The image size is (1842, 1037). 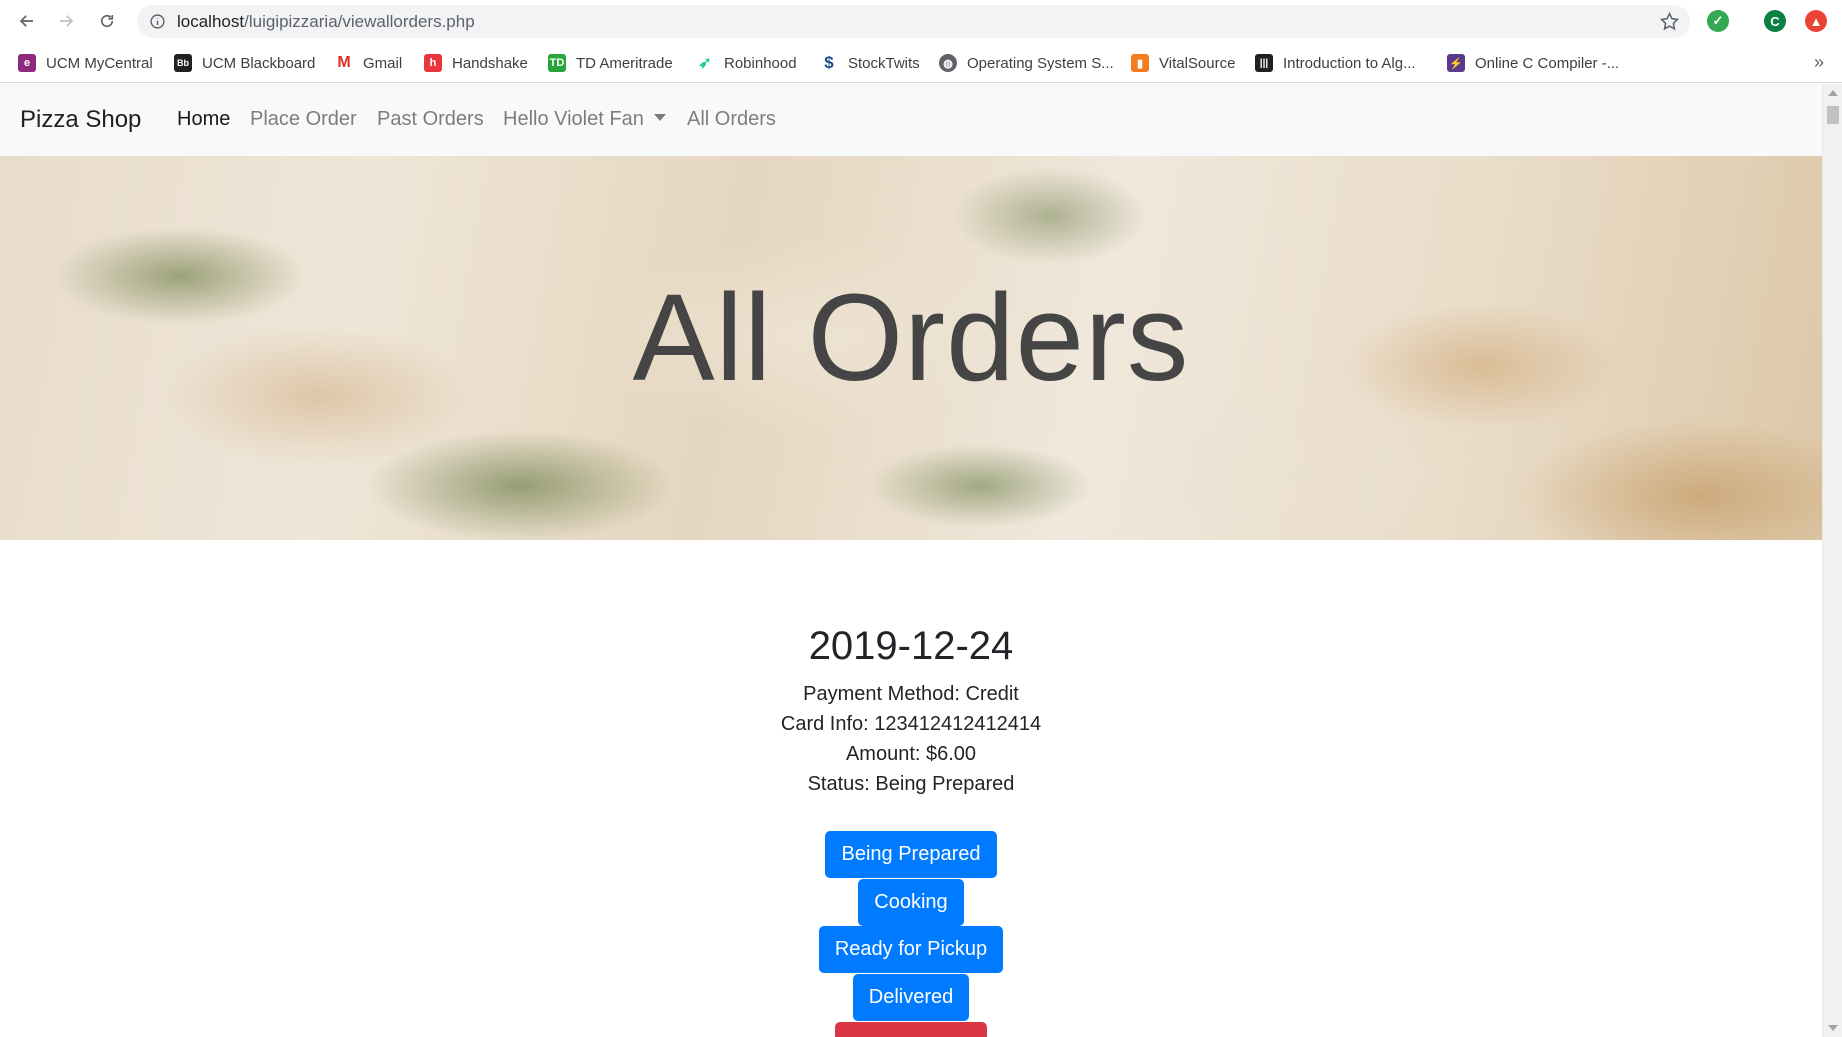 What do you see at coordinates (157, 21) in the screenshot?
I see `info-icon` at bounding box center [157, 21].